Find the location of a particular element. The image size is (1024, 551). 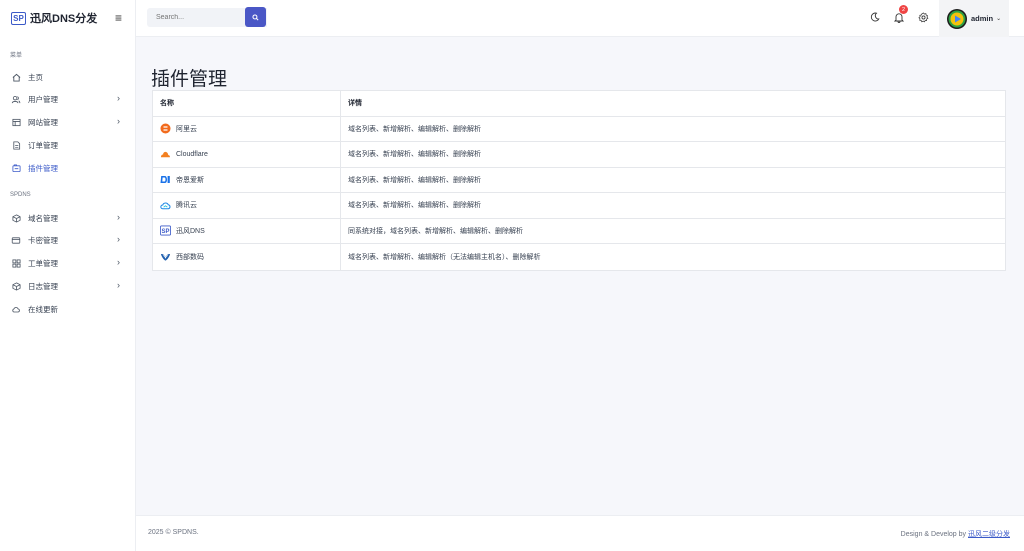

plugin-name: 帝恩爱斯 is located at coordinates (190, 180).